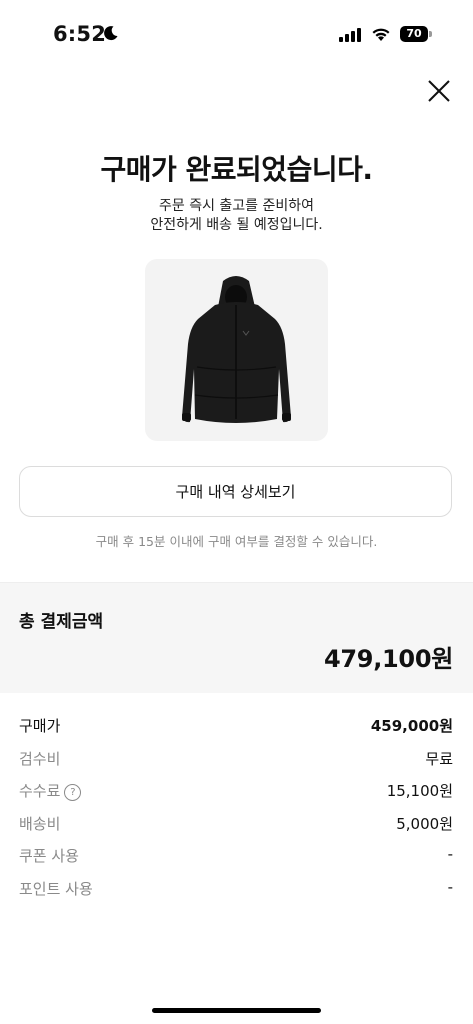 The height and width of the screenshot is (1024, 473). Describe the element at coordinates (73, 792) in the screenshot. I see `help-icon: ?` at that location.